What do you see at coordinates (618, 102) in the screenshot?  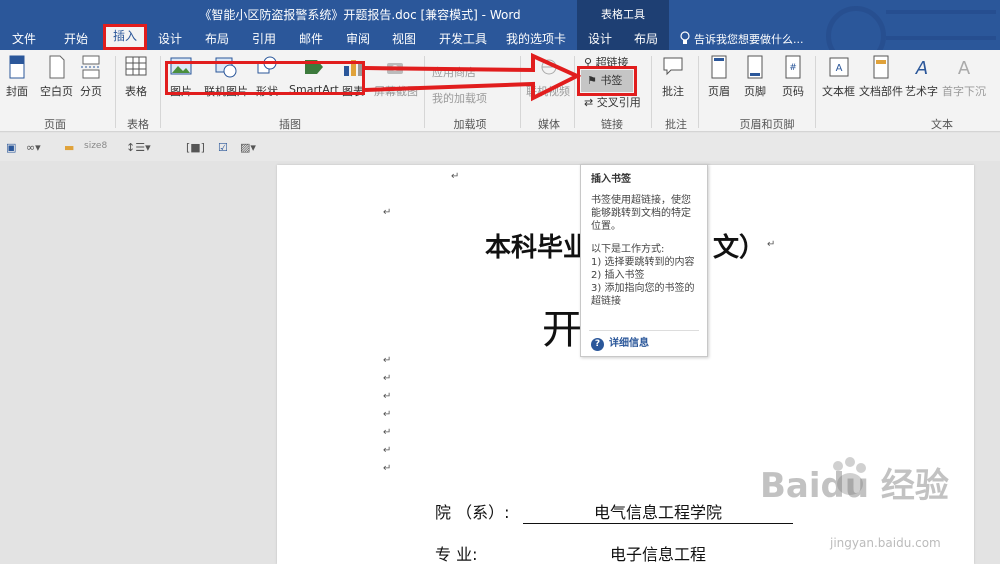 I see `cross-ref-label: 交叉引用` at bounding box center [618, 102].